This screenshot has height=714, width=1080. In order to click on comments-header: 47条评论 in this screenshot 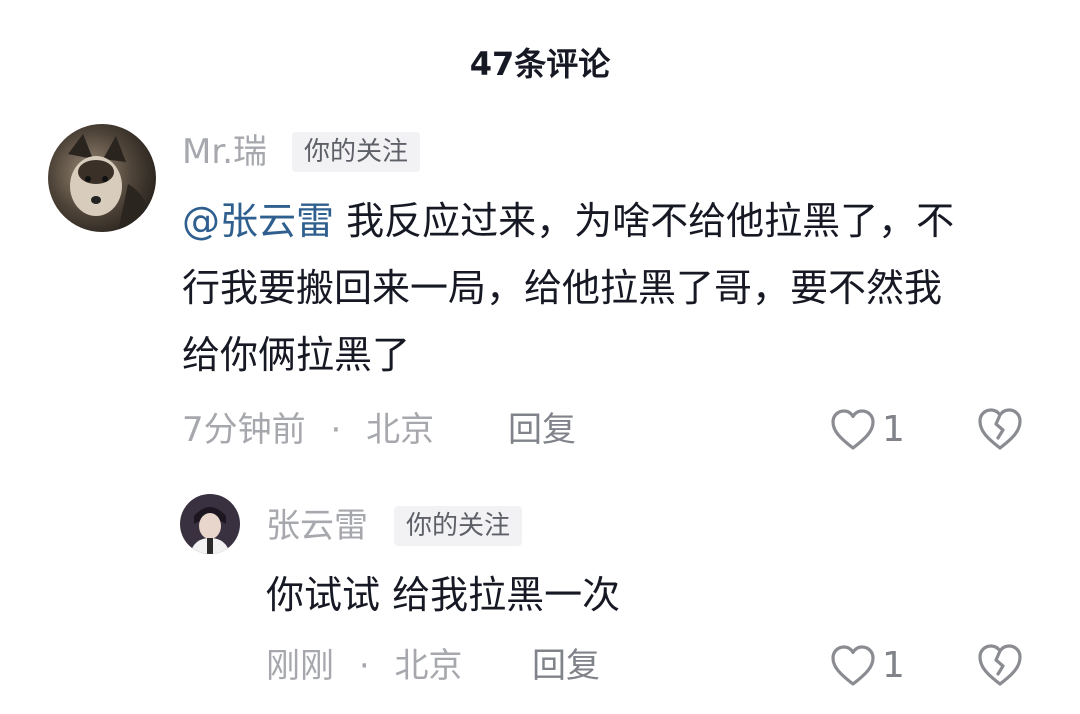, I will do `click(540, 64)`.